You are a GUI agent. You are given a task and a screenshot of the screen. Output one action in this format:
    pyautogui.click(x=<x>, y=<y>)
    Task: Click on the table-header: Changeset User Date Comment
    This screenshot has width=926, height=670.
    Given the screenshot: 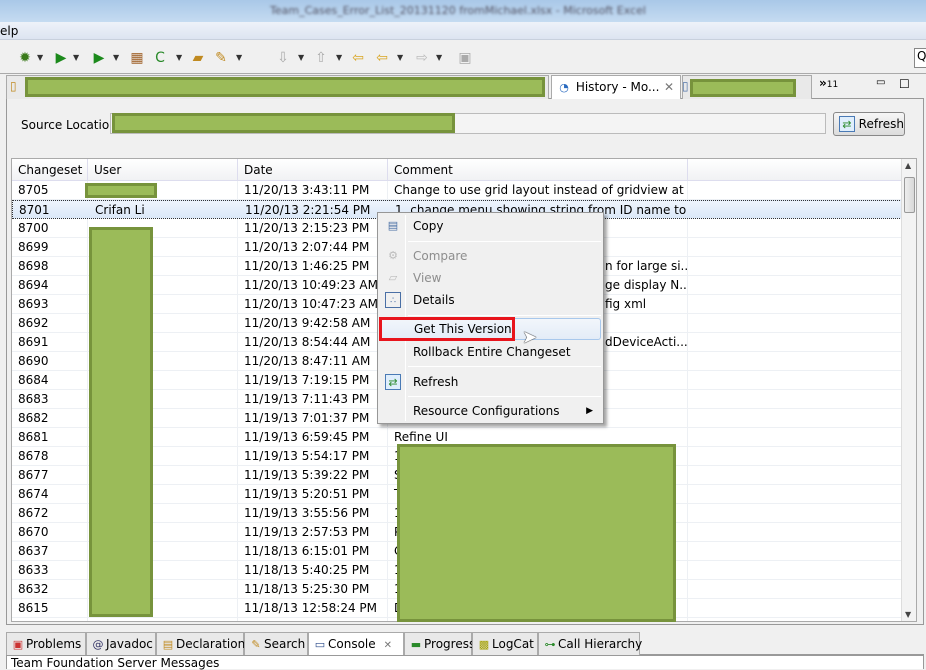 What is the action you would take?
    pyautogui.click(x=457, y=170)
    